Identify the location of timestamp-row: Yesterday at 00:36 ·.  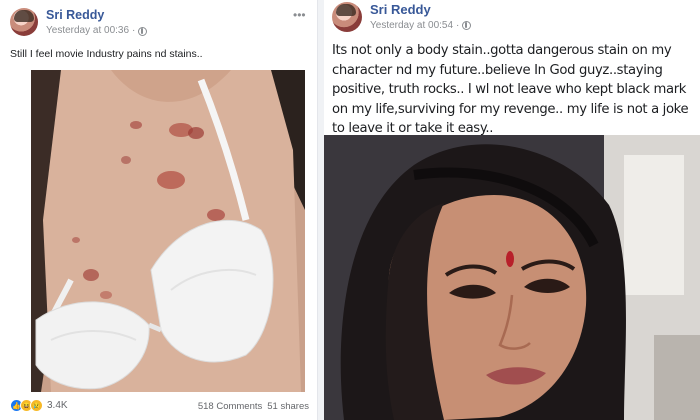
(97, 31).